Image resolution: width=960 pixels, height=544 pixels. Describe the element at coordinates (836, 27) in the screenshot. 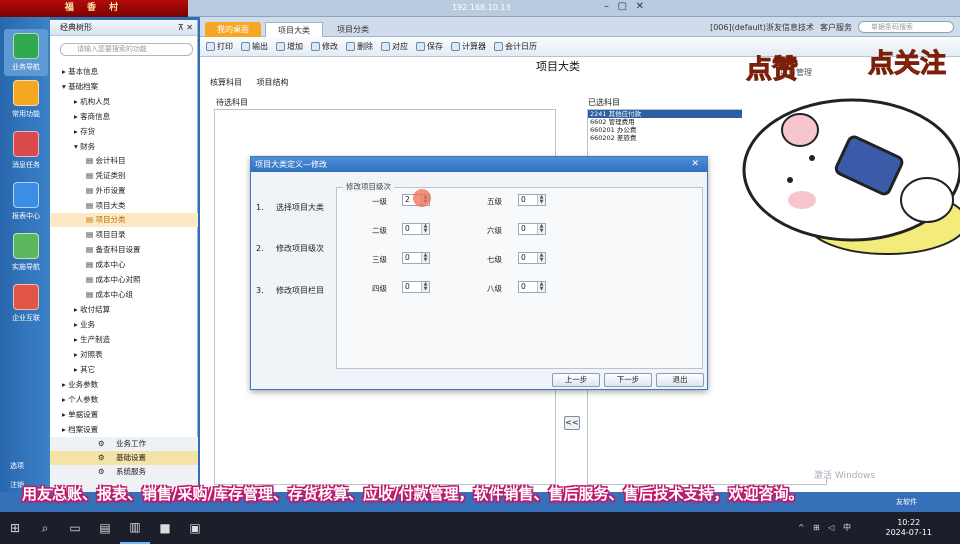

I see `service-menu: 客户服务` at that location.